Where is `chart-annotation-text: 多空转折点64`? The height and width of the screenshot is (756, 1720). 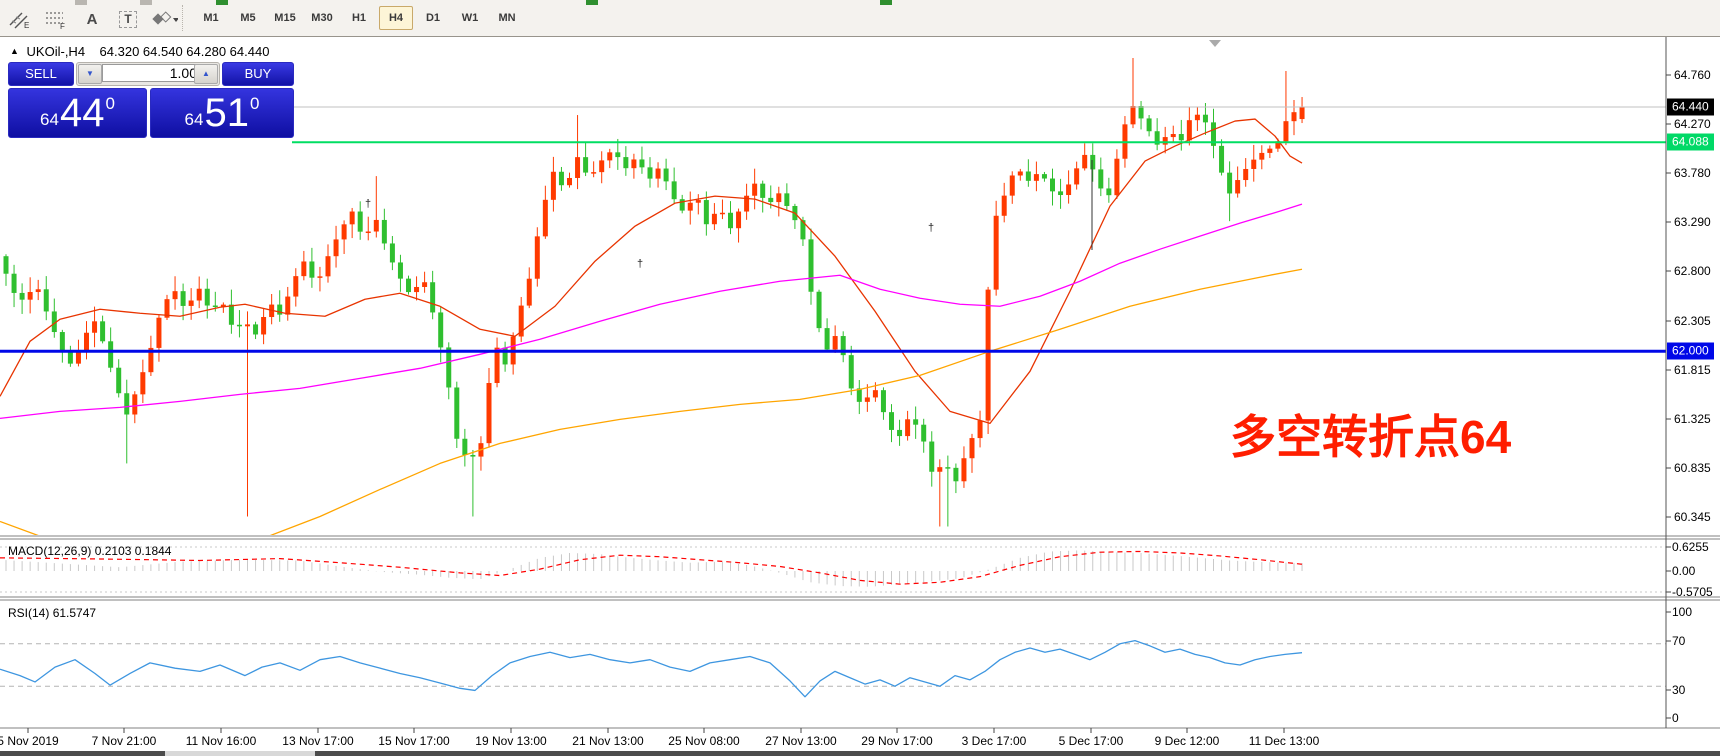 chart-annotation-text: 多空转折点64 is located at coordinates (1371, 437).